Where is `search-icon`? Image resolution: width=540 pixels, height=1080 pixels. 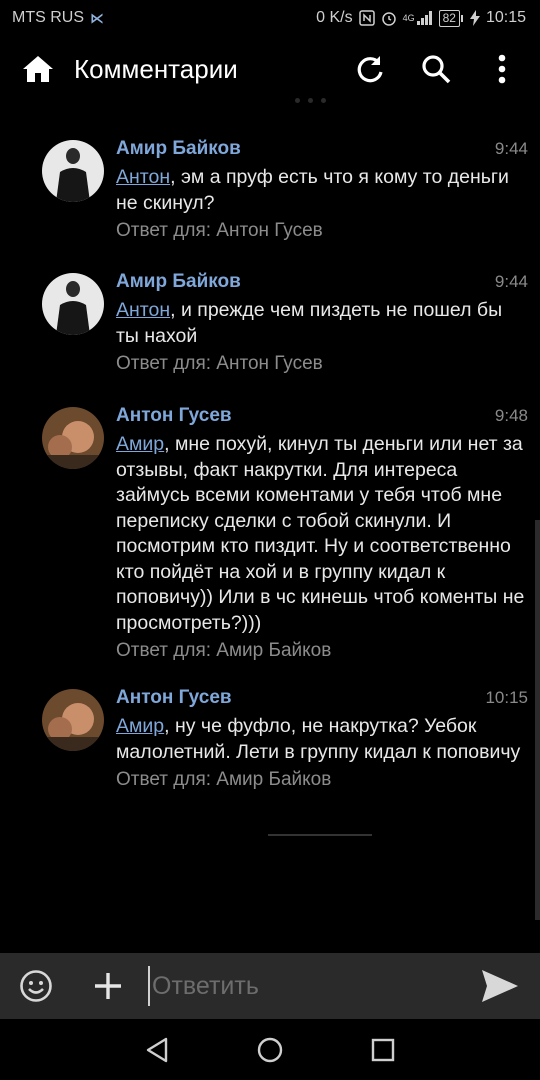 search-icon is located at coordinates (436, 69).